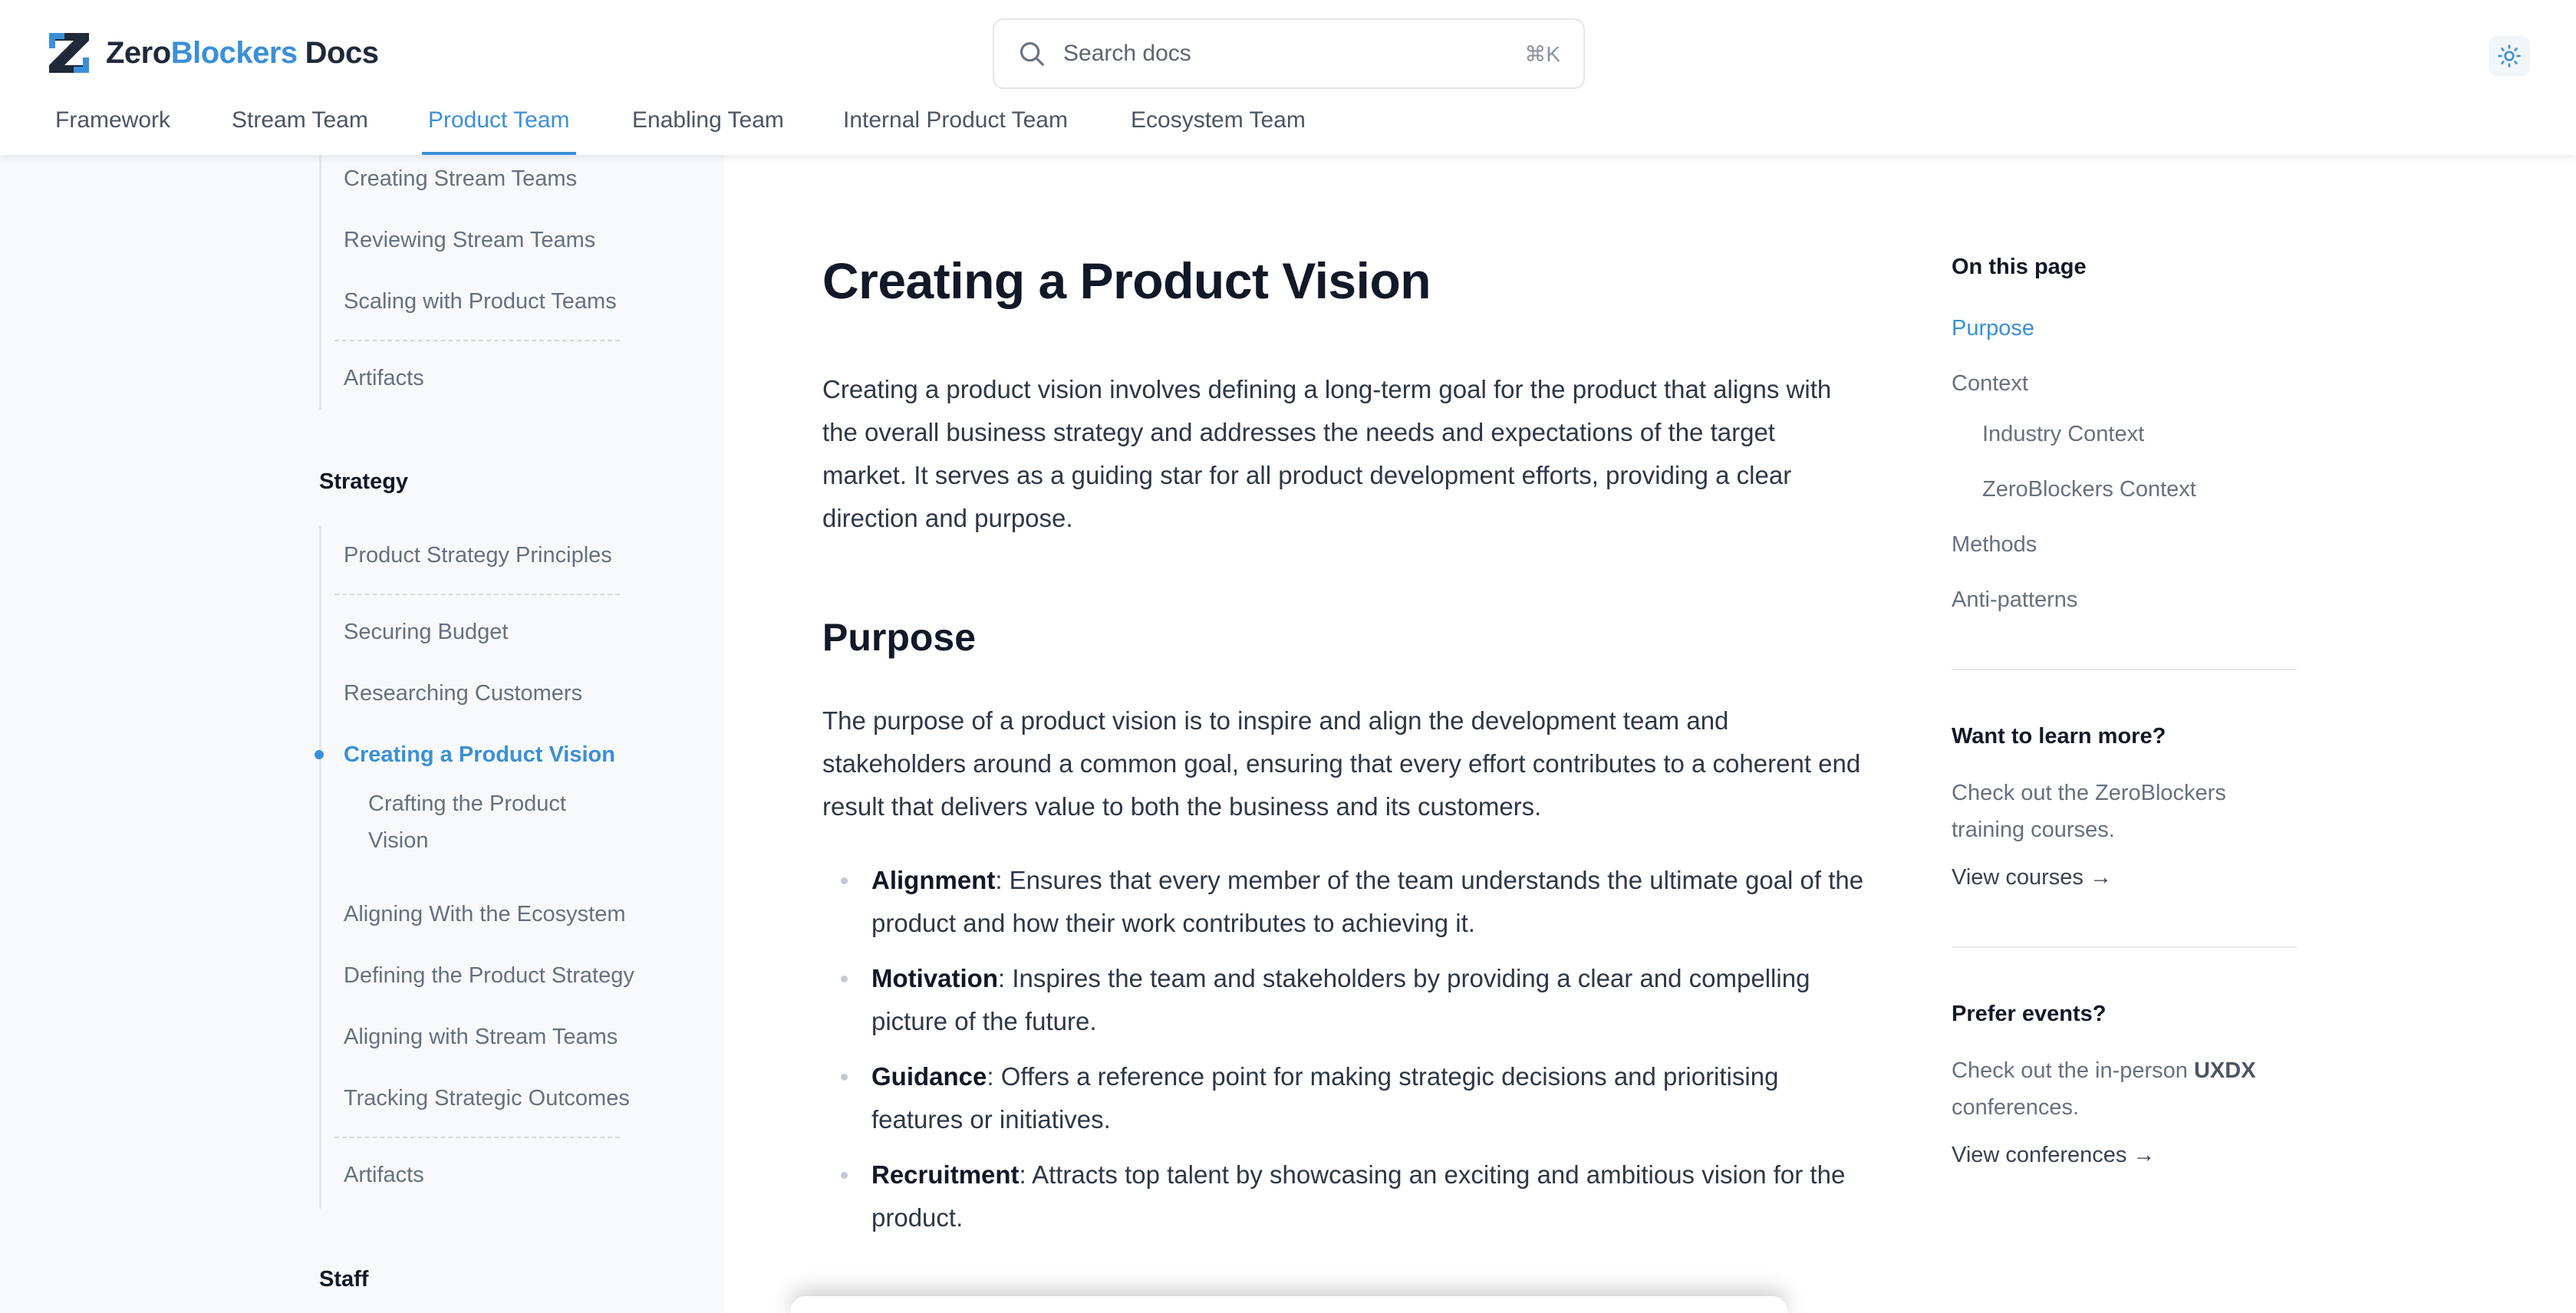 Image resolution: width=2576 pixels, height=1313 pixels. I want to click on sidebar-item-aligning-with-the-ecosystem: Aligning With the Ecosystem, so click(484, 914).